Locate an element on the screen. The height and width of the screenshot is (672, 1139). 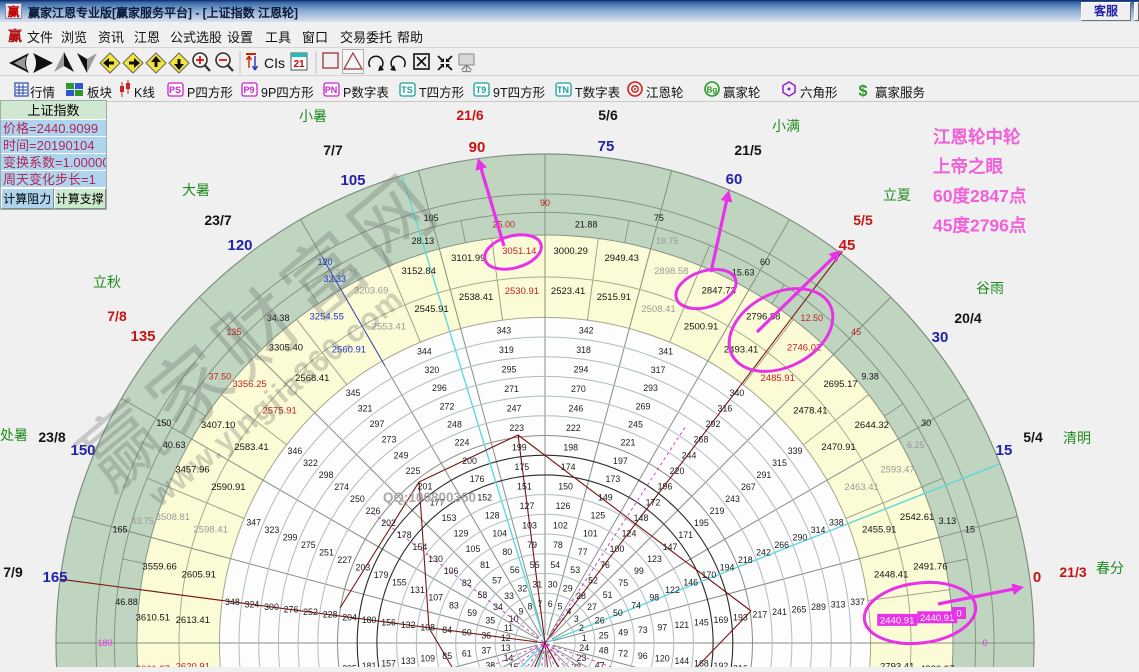
svg-text: 276 is located at coordinates (291, 610).